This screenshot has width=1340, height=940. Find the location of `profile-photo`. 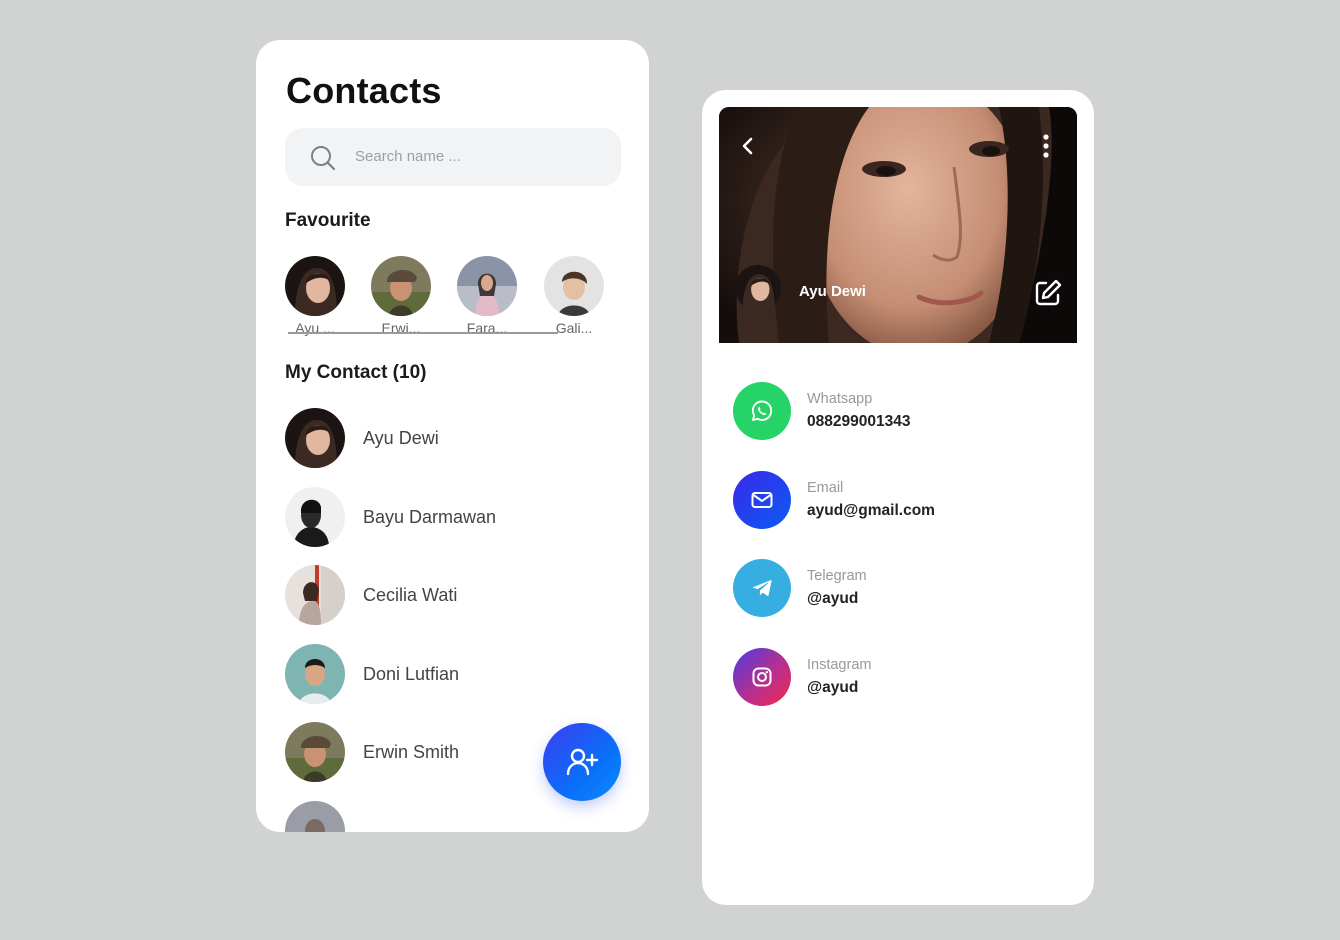

profile-photo is located at coordinates (898, 225).